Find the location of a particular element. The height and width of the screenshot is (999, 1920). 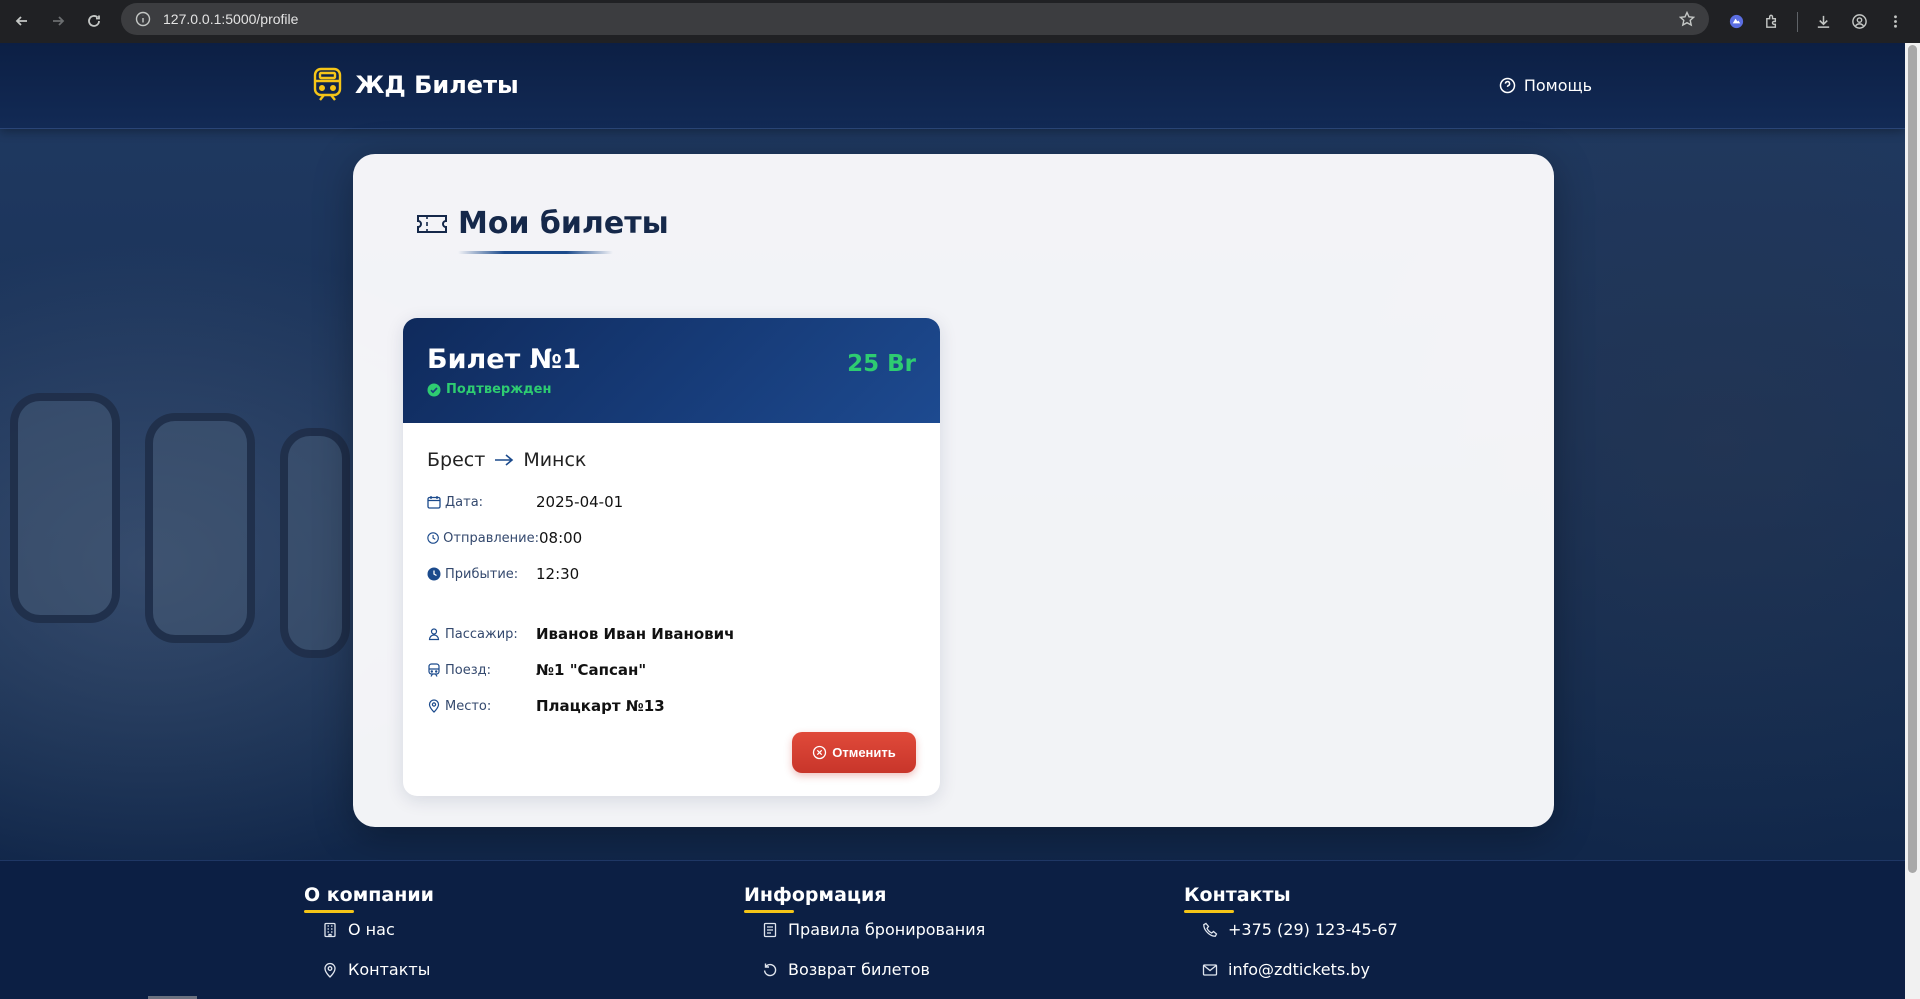

departure-label: Отправление: is located at coordinates (491, 538).